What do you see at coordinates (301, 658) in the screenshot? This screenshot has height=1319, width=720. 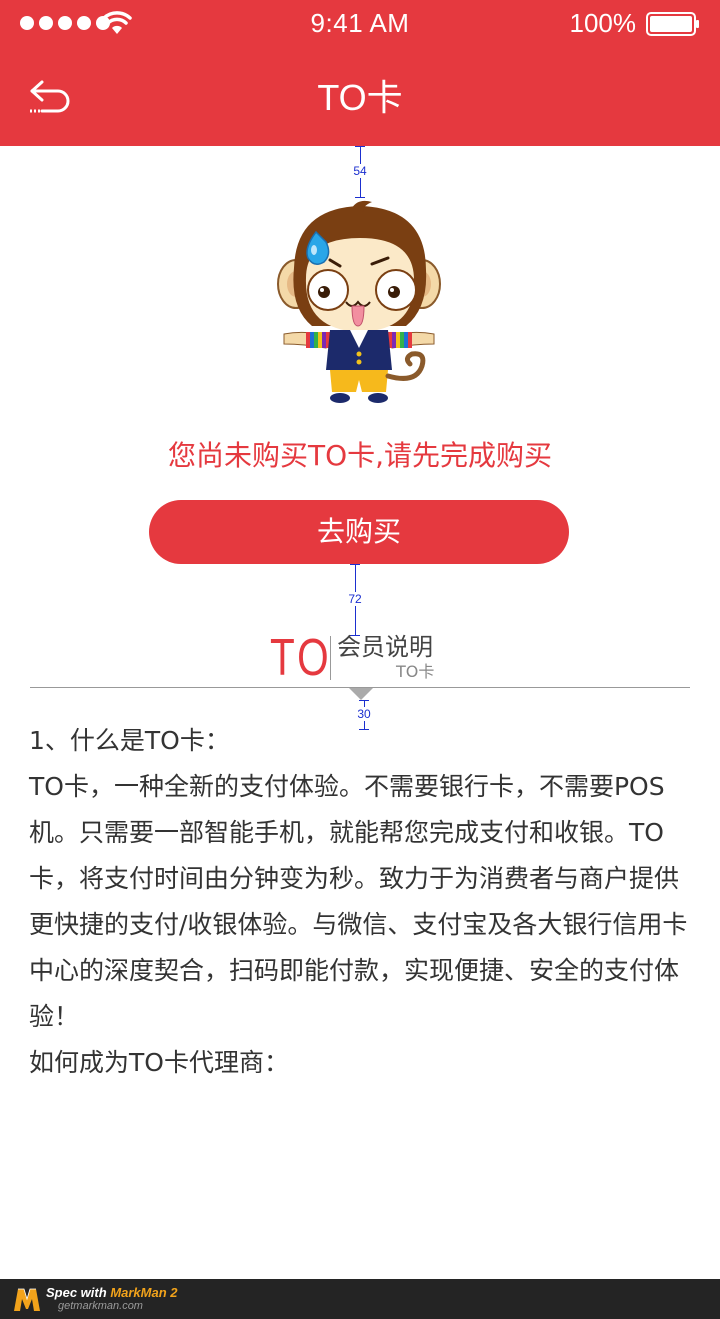 I see `to-logo-mark: TO` at bounding box center [301, 658].